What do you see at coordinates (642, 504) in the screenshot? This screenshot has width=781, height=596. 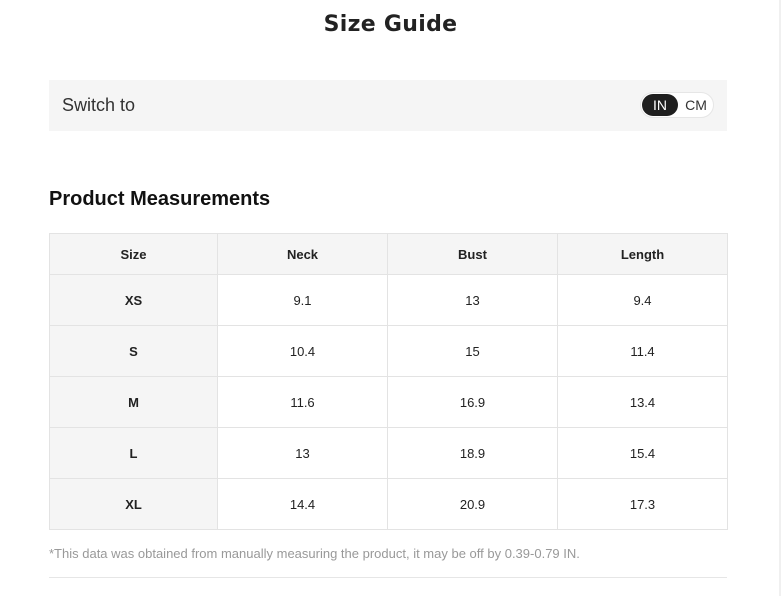 I see `length-cell: 17.3` at bounding box center [642, 504].